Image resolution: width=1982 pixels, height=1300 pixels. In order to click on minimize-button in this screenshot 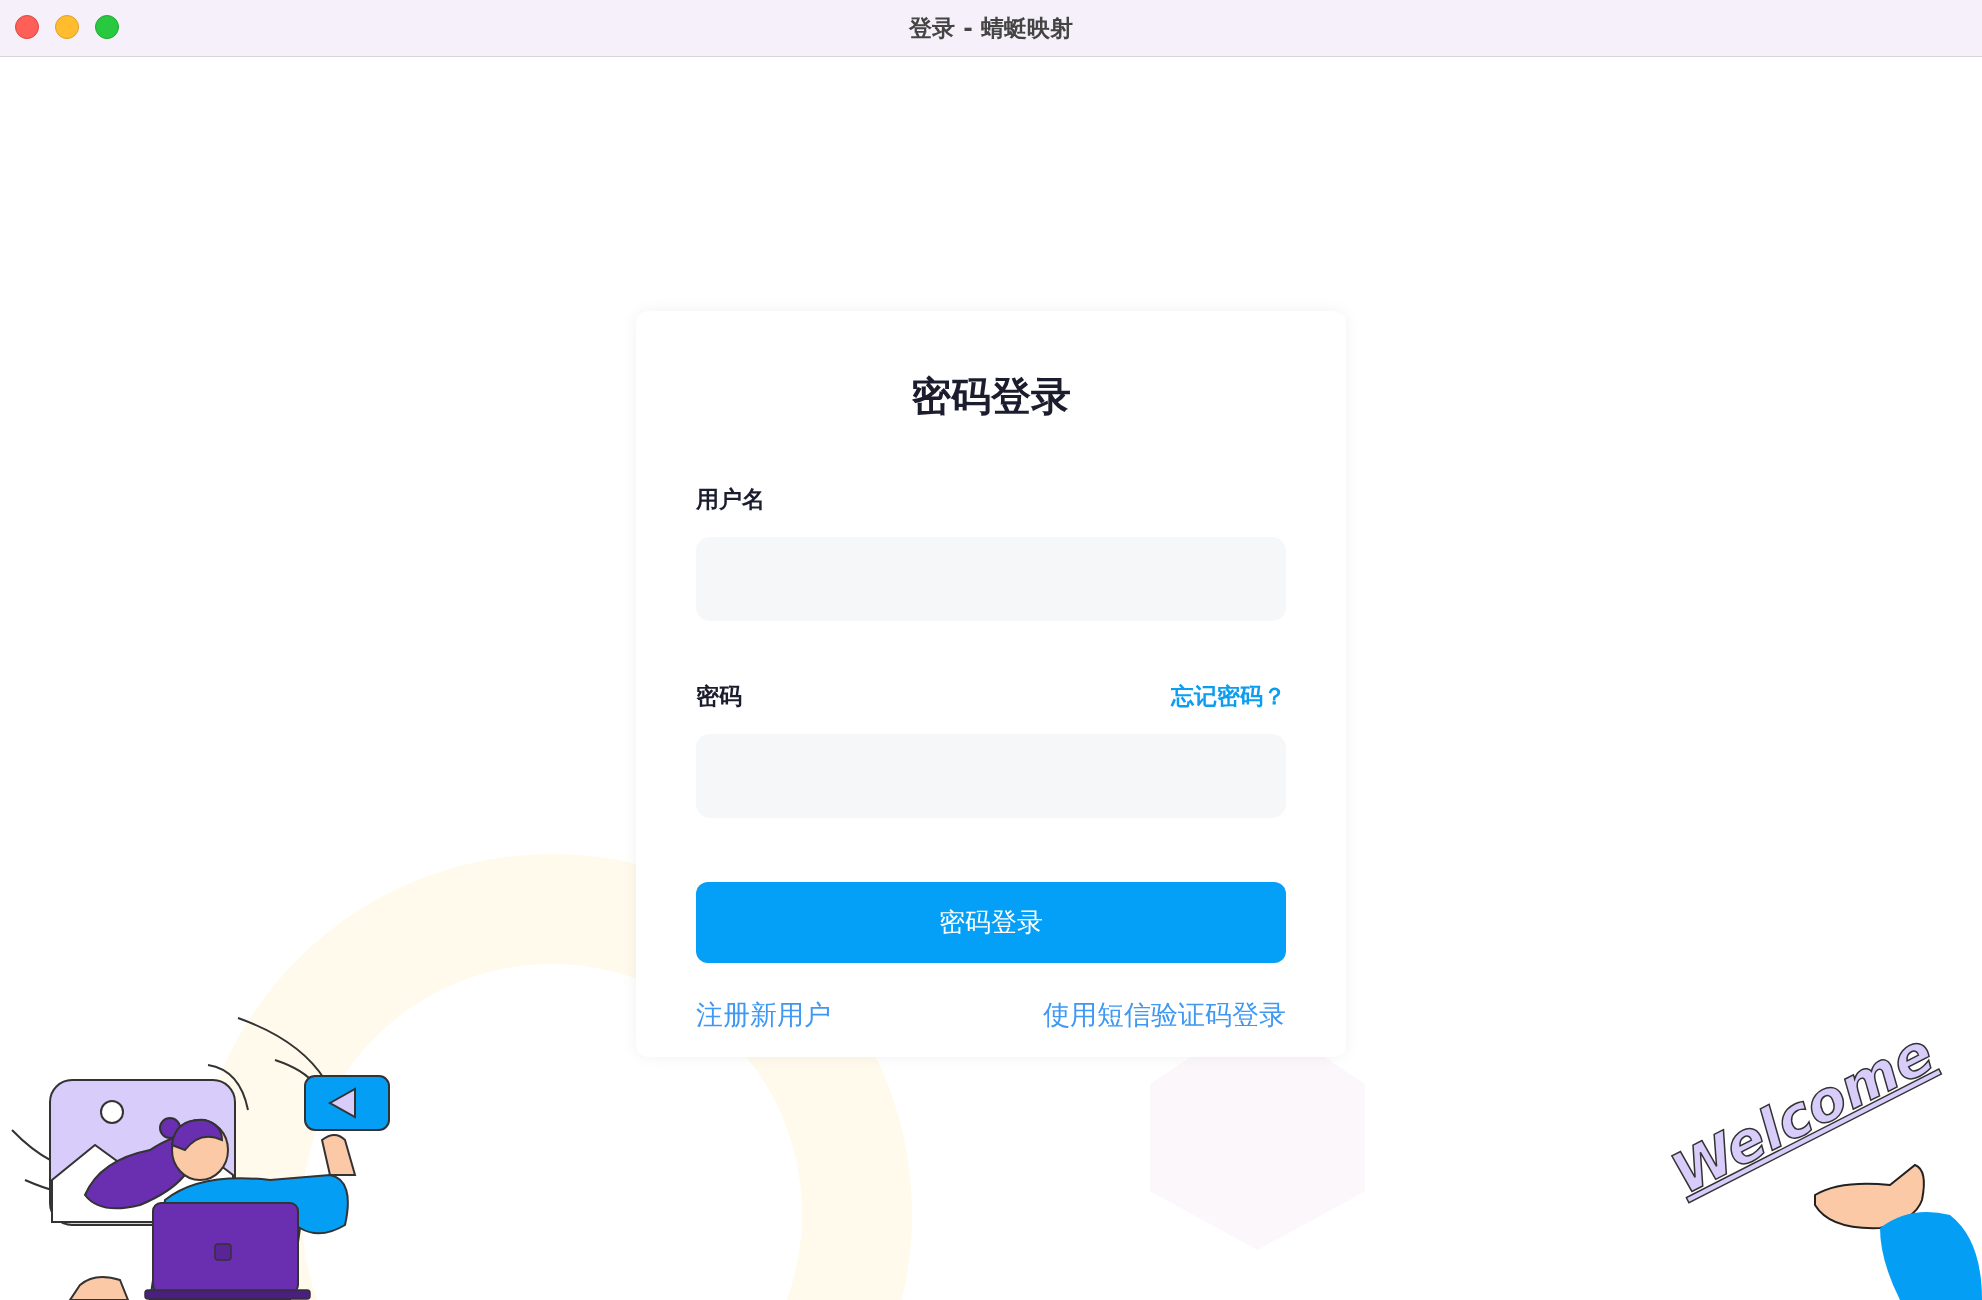, I will do `click(67, 27)`.